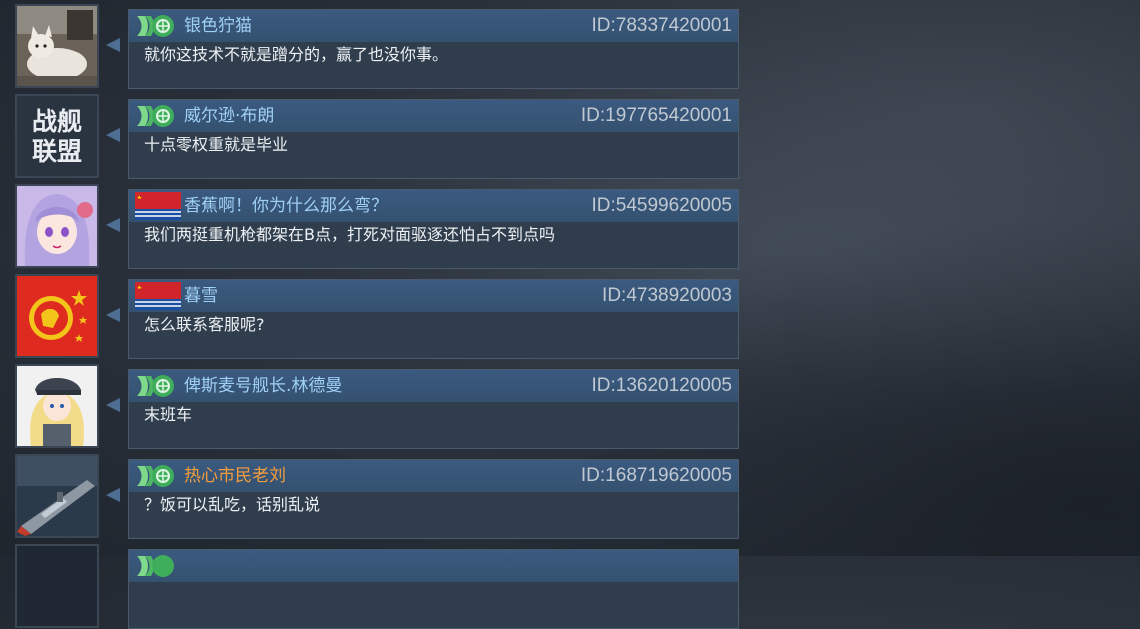 This screenshot has width=1140, height=629. I want to click on username: 银色狞猫, so click(218, 26).